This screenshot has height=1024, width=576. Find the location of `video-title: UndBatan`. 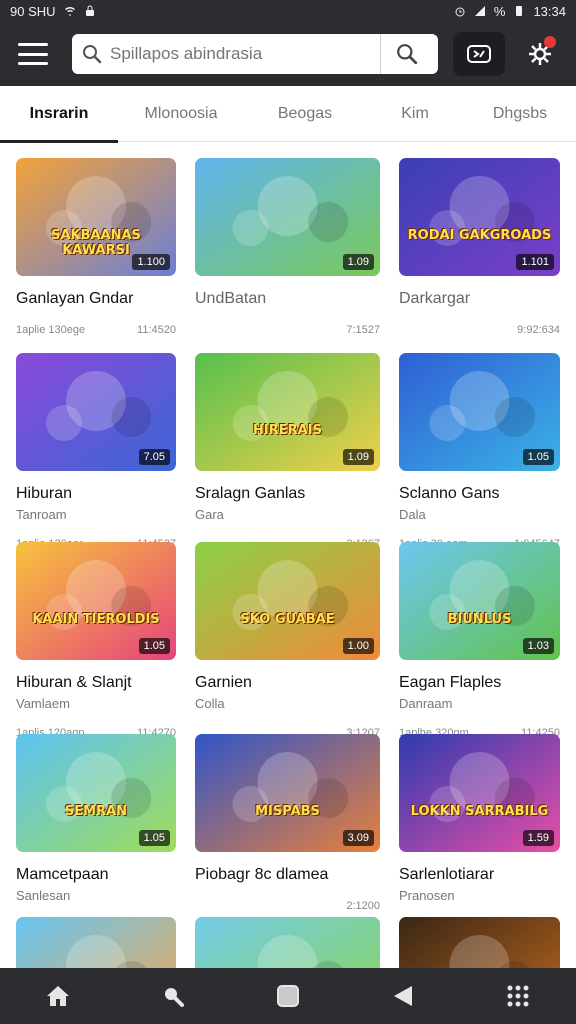

video-title: UndBatan is located at coordinates (287, 299).